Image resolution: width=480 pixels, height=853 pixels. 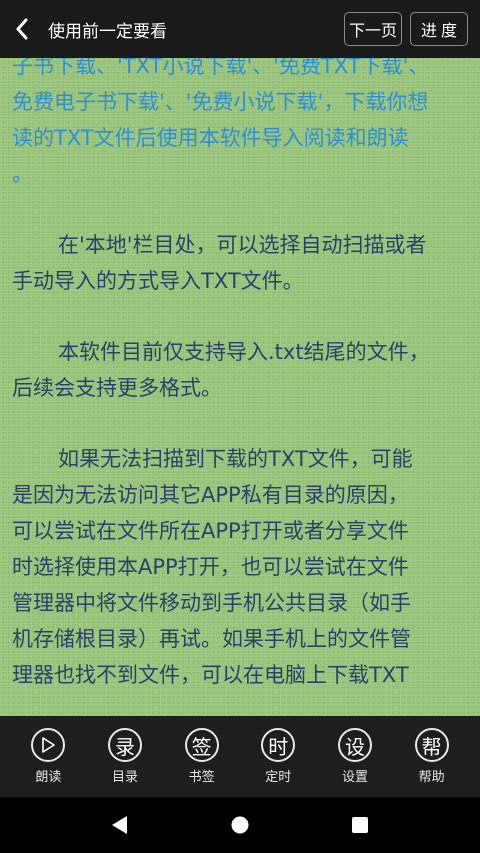 What do you see at coordinates (240, 29) in the screenshot?
I see `top-bar: 使用前一定要看 下一页 进度` at bounding box center [240, 29].